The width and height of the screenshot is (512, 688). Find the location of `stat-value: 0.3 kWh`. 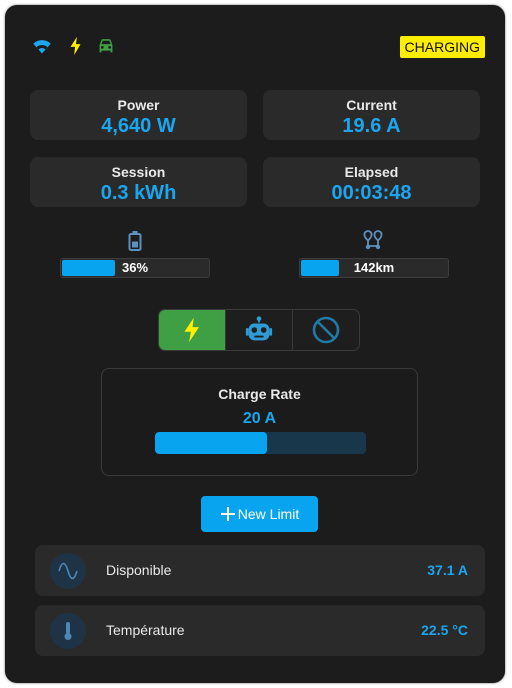

stat-value: 0.3 kWh is located at coordinates (138, 193).